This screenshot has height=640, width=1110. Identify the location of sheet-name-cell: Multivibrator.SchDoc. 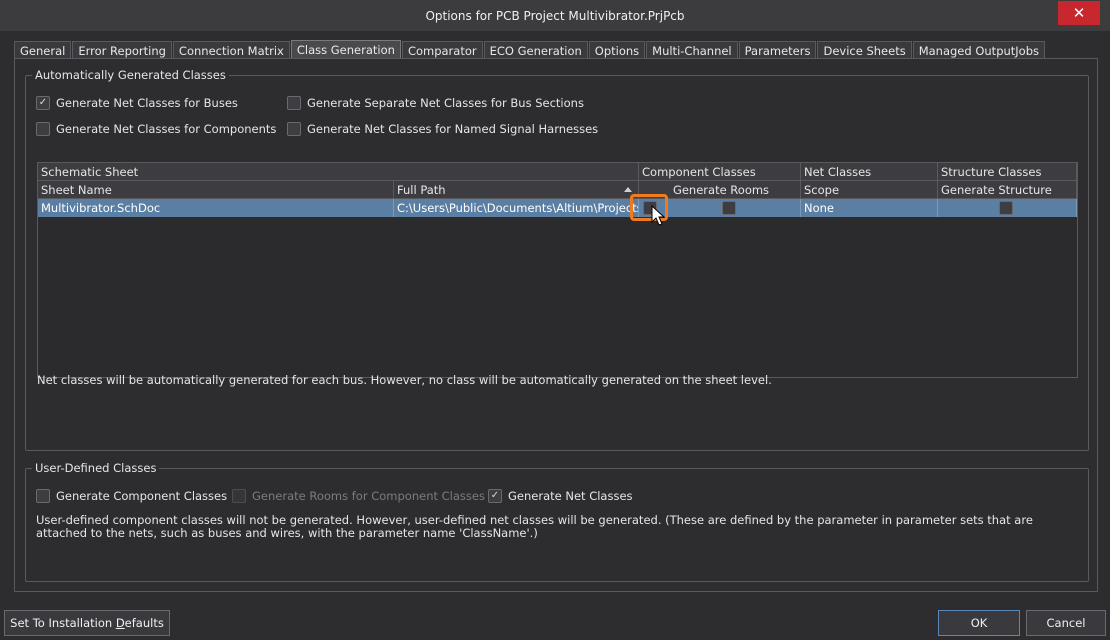
(216, 208).